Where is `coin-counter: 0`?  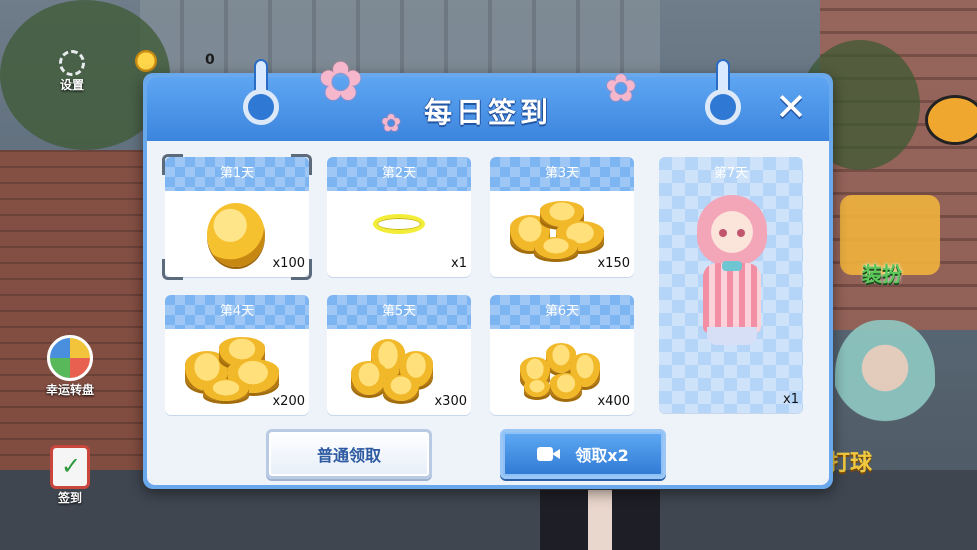 coin-counter: 0 is located at coordinates (210, 60).